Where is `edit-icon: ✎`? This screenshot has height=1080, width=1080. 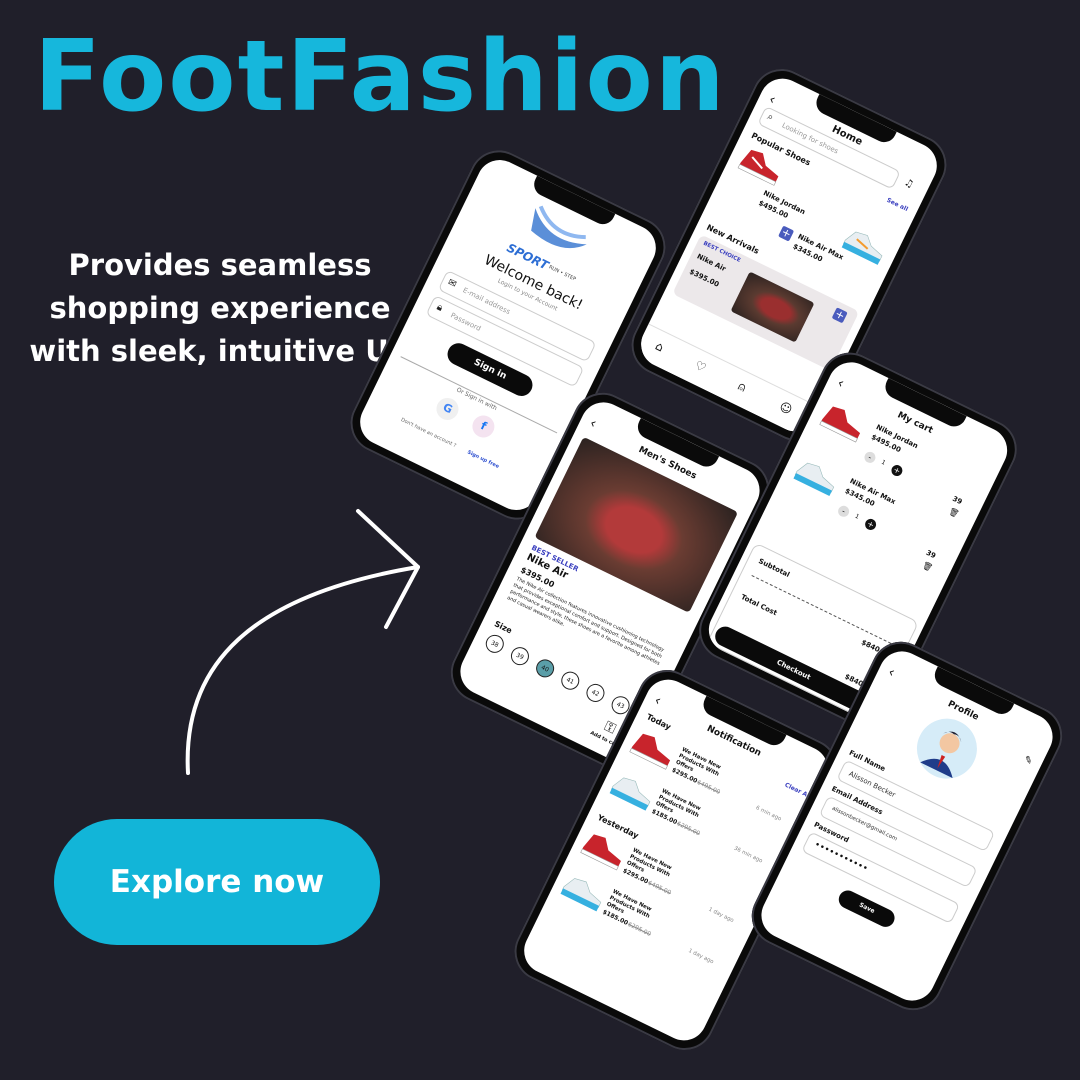 edit-icon: ✎ is located at coordinates (1028, 761).